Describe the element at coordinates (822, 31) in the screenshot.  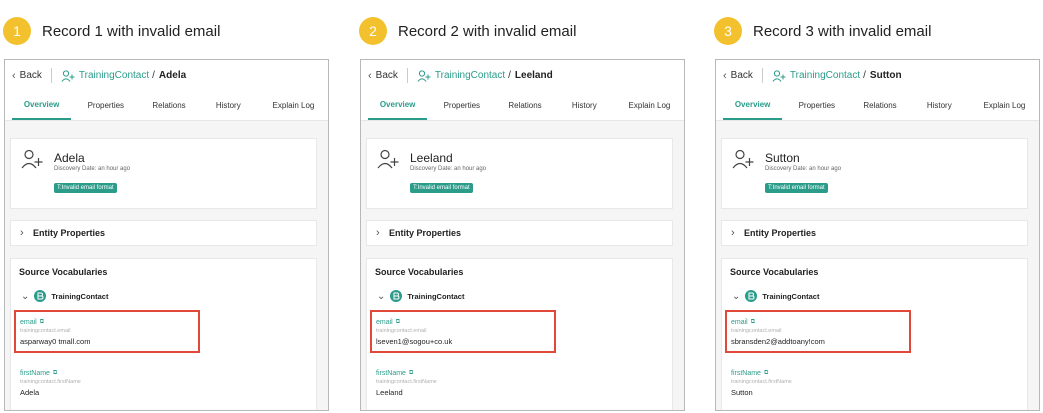
I see `step-header: 3 Record 3 with invalid email` at that location.